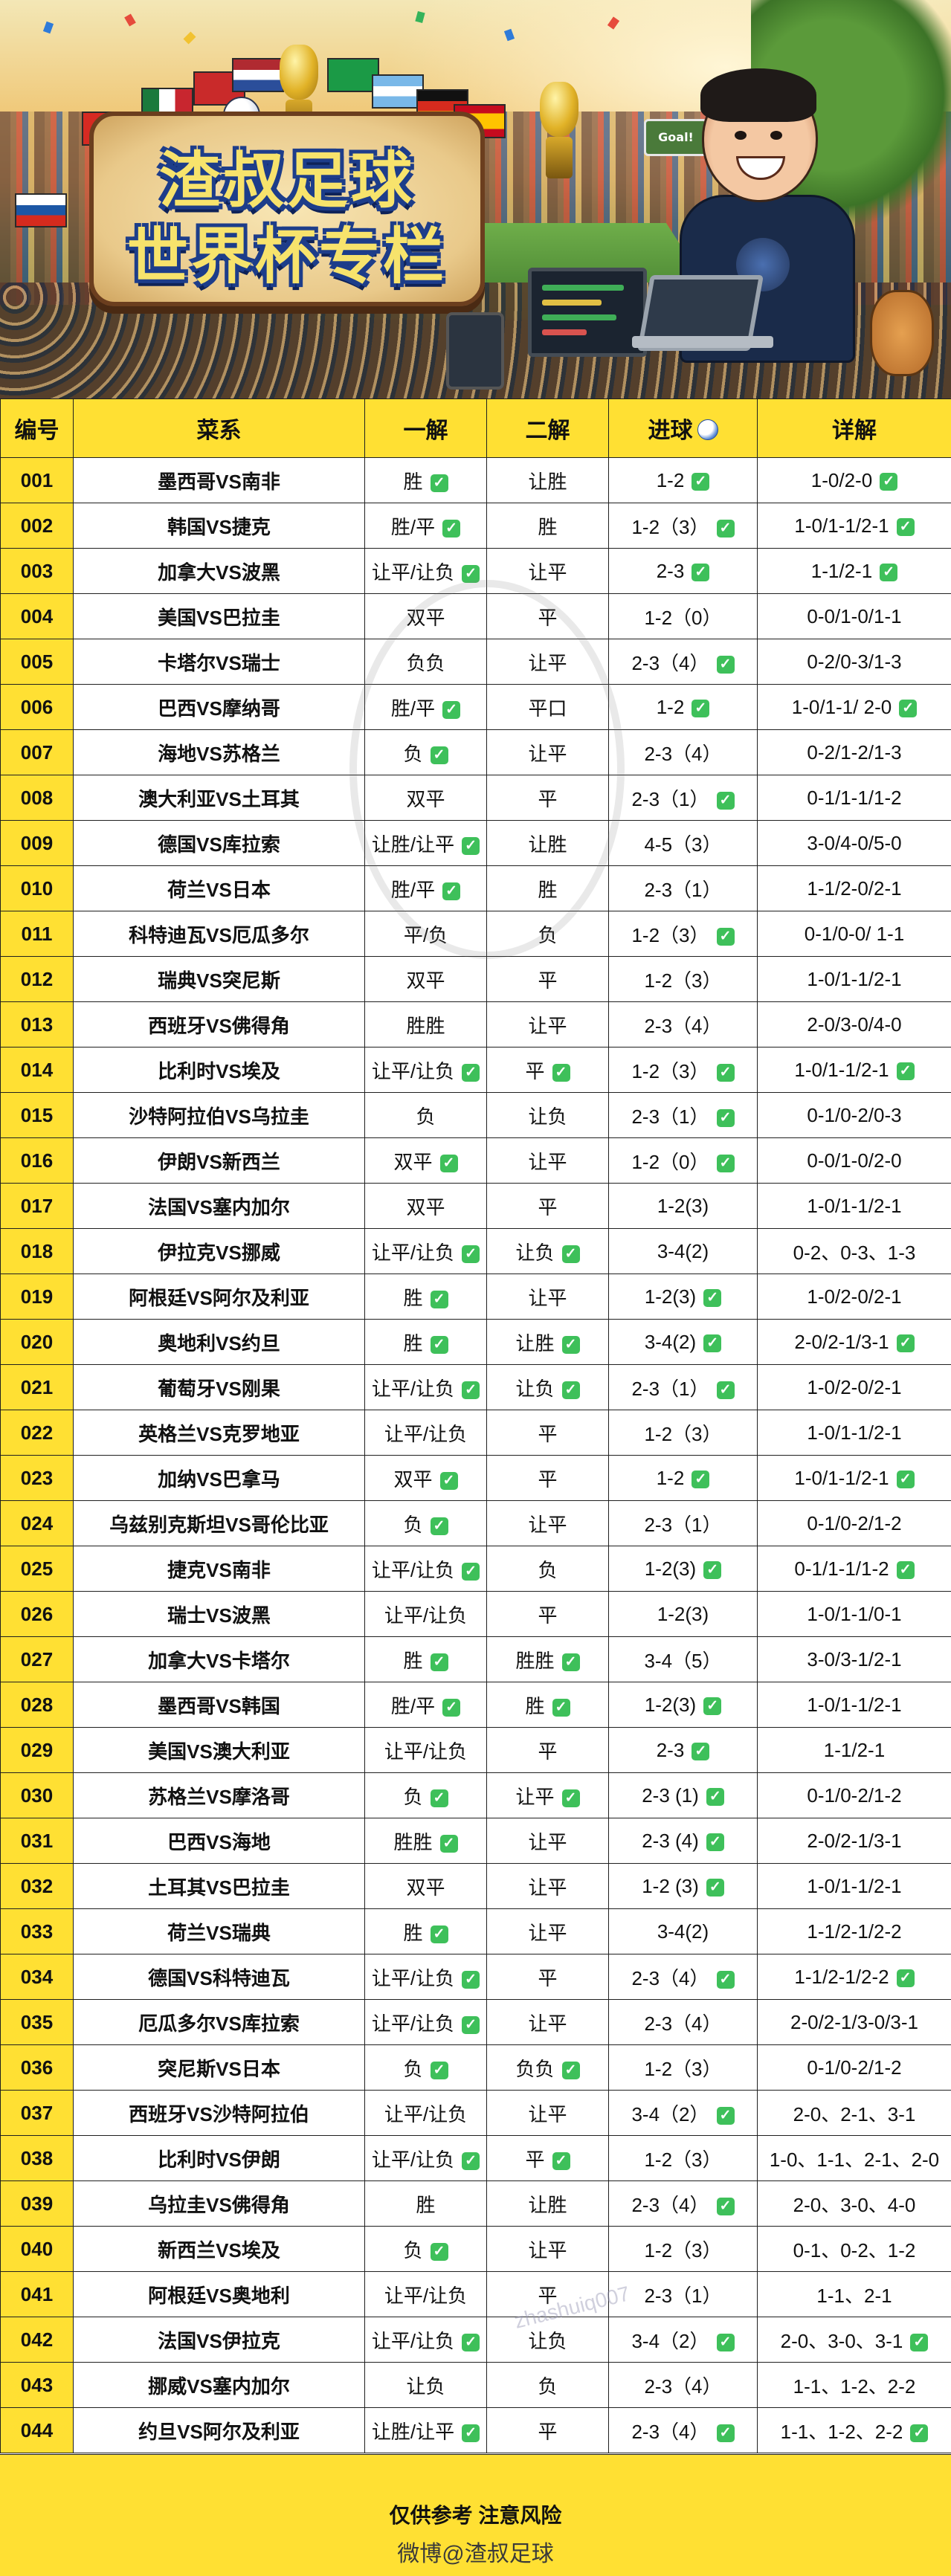 The height and width of the screenshot is (2576, 951). What do you see at coordinates (548, 526) in the screenshot?
I see `cell-pick-2: 胜` at bounding box center [548, 526].